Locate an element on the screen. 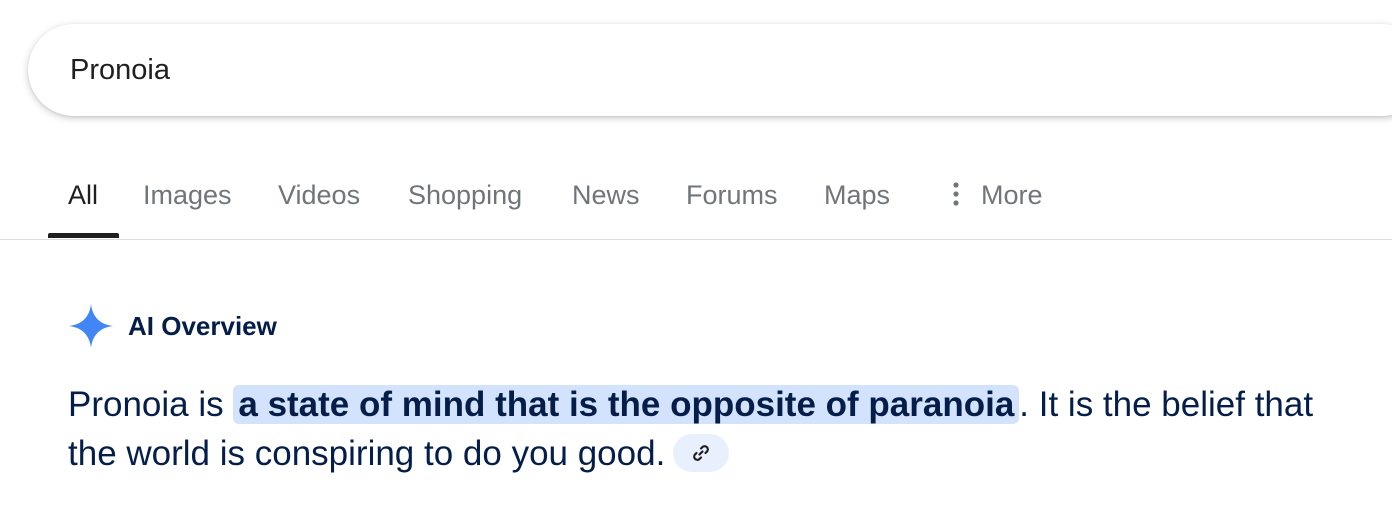 This screenshot has height=514, width=1392. ai-overview-header: AI Overview is located at coordinates (172, 326).